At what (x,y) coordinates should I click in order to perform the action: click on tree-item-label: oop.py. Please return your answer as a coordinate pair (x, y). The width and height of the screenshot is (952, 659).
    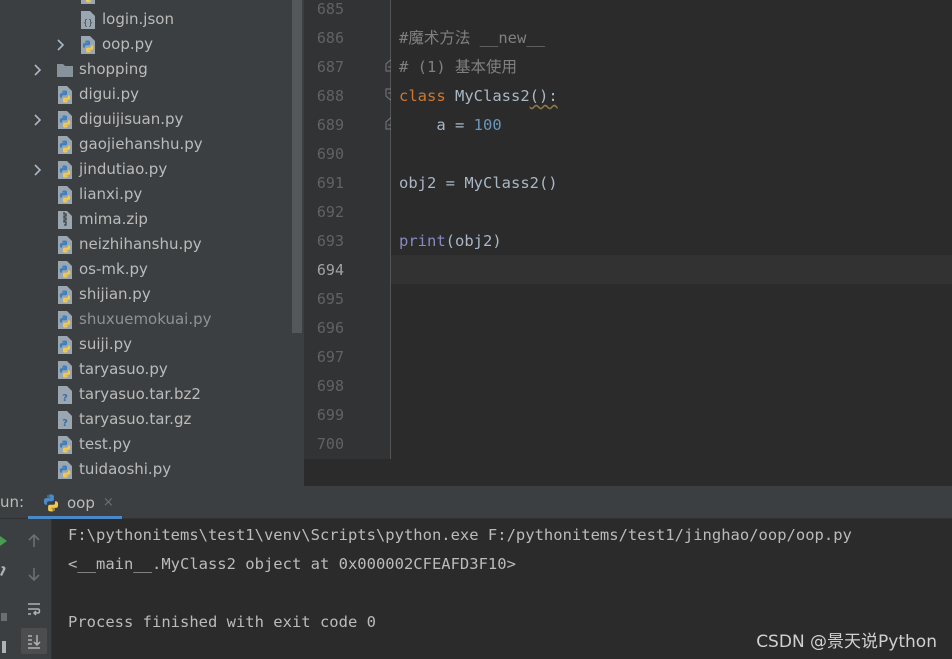
    Looking at the image, I should click on (128, 44).